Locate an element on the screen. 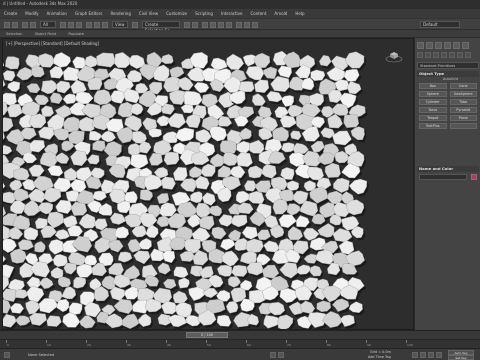  ribbon-tab: Object Paint is located at coordinates (46, 34).